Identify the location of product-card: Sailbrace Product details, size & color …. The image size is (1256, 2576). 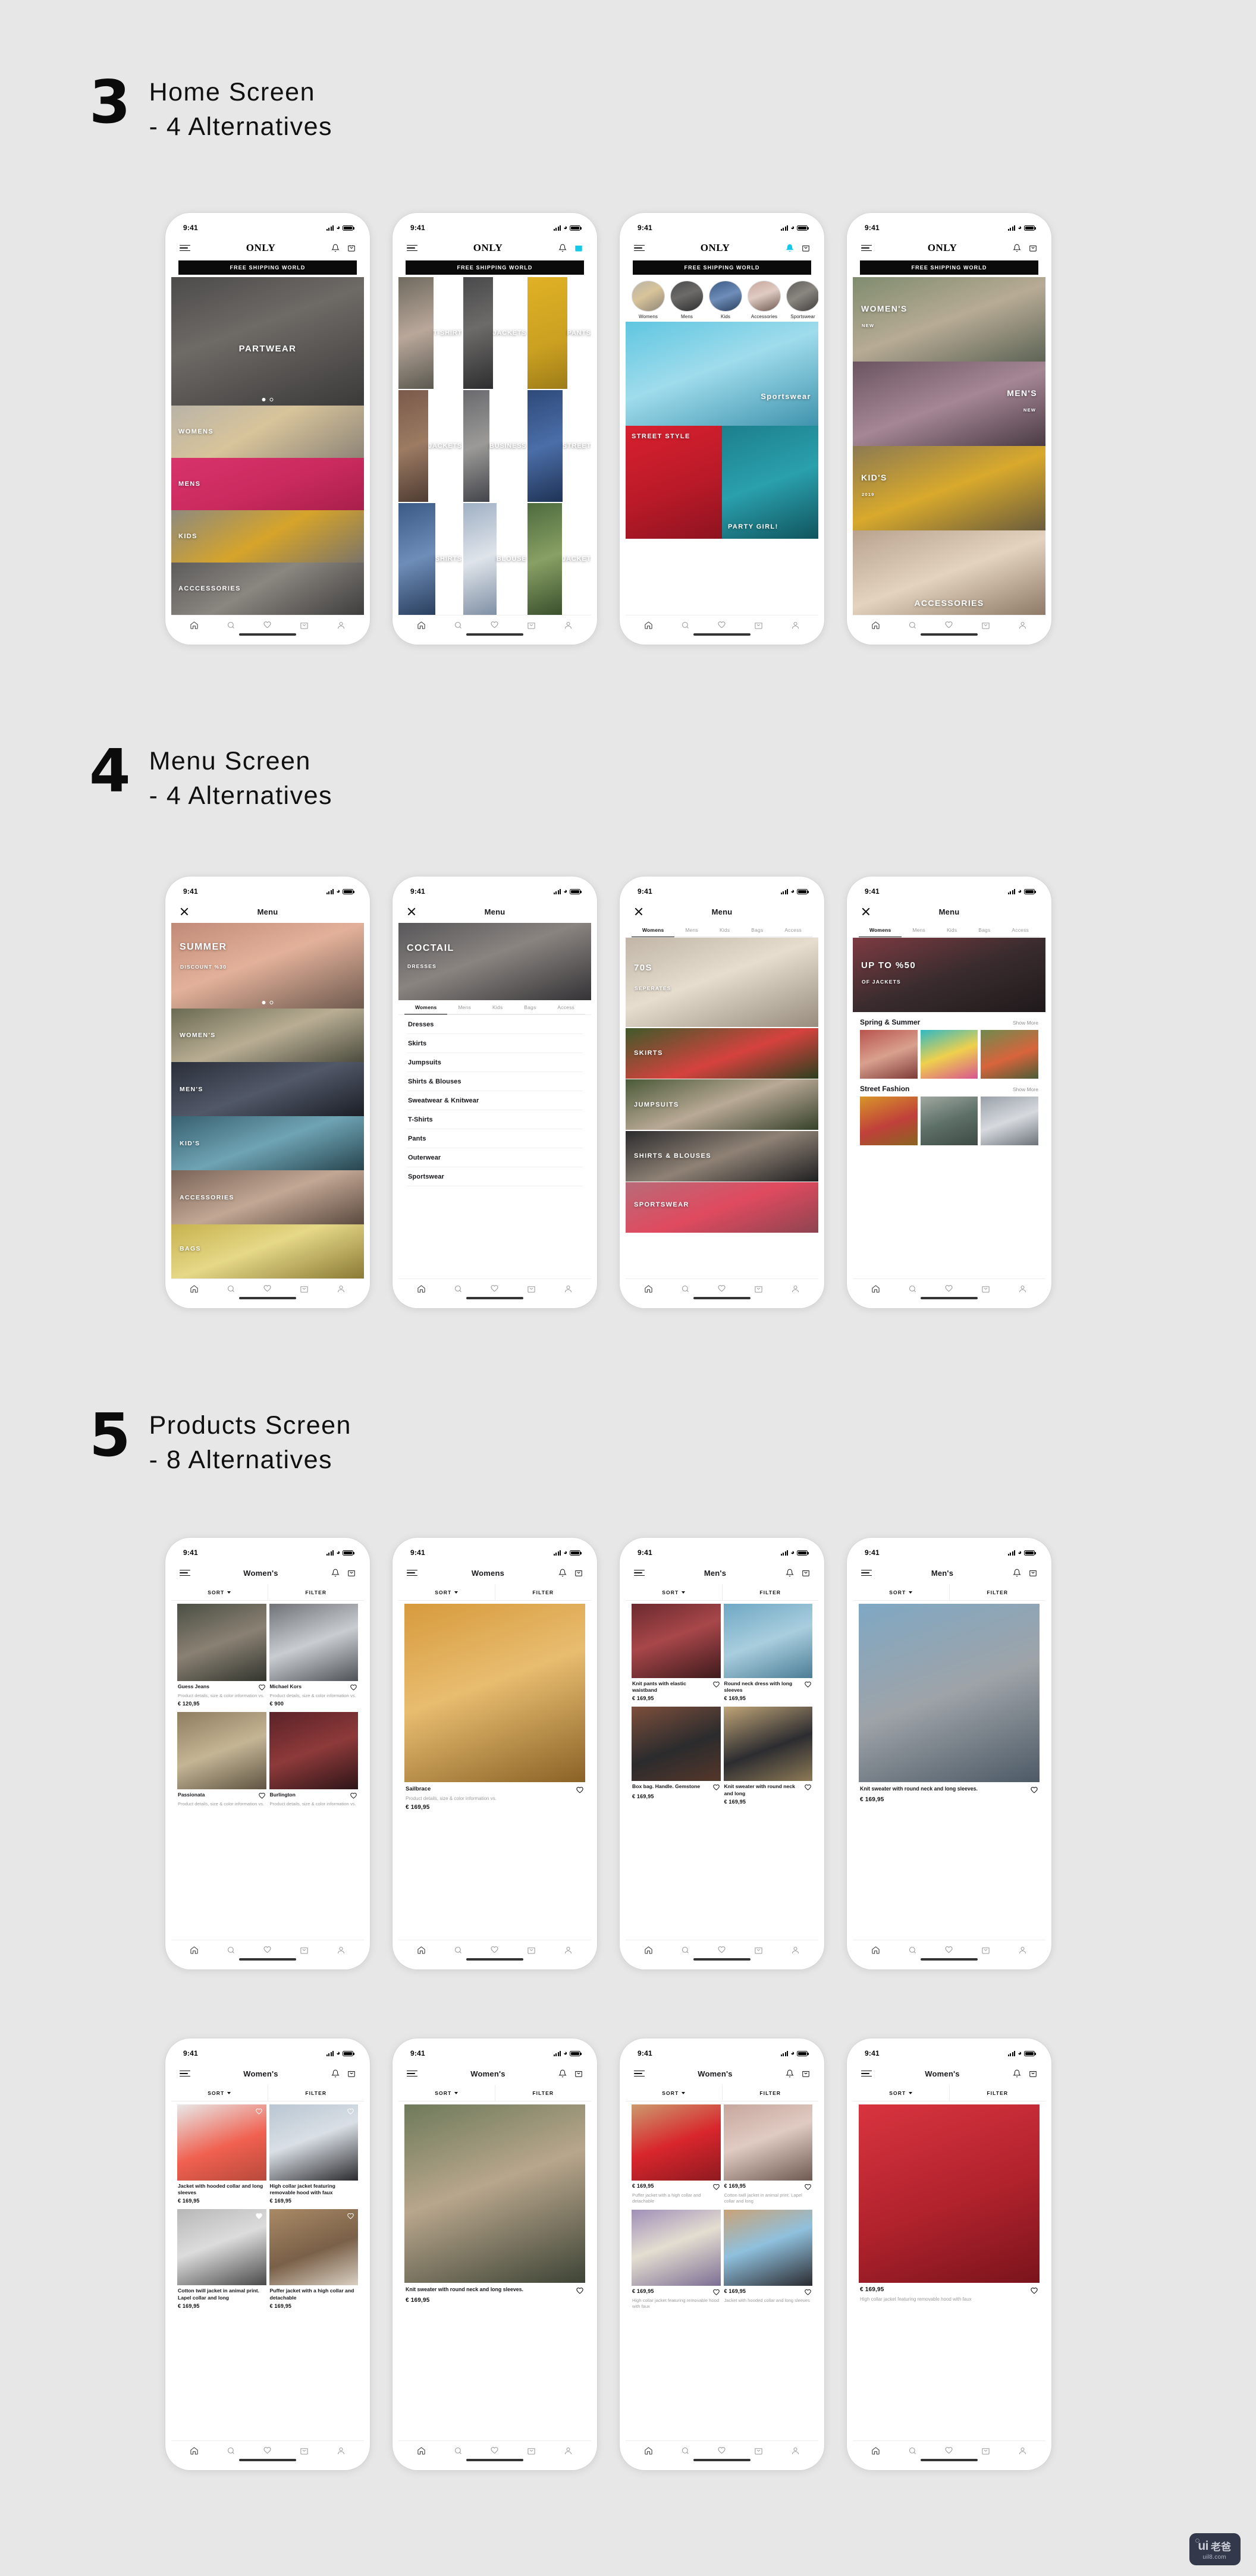
(495, 1709).